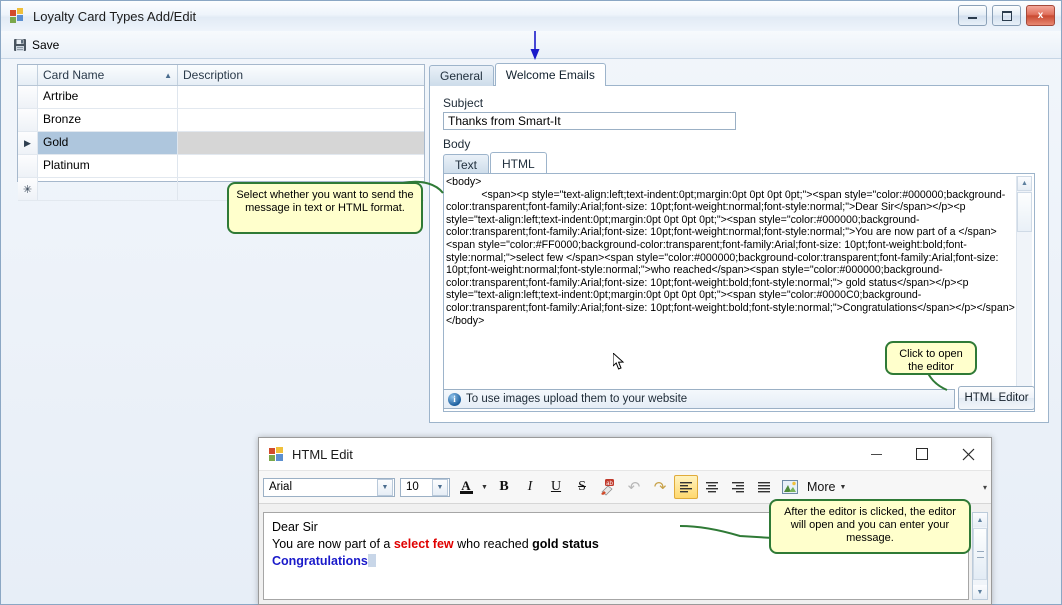  I want to click on insert-image-button, so click(790, 487).